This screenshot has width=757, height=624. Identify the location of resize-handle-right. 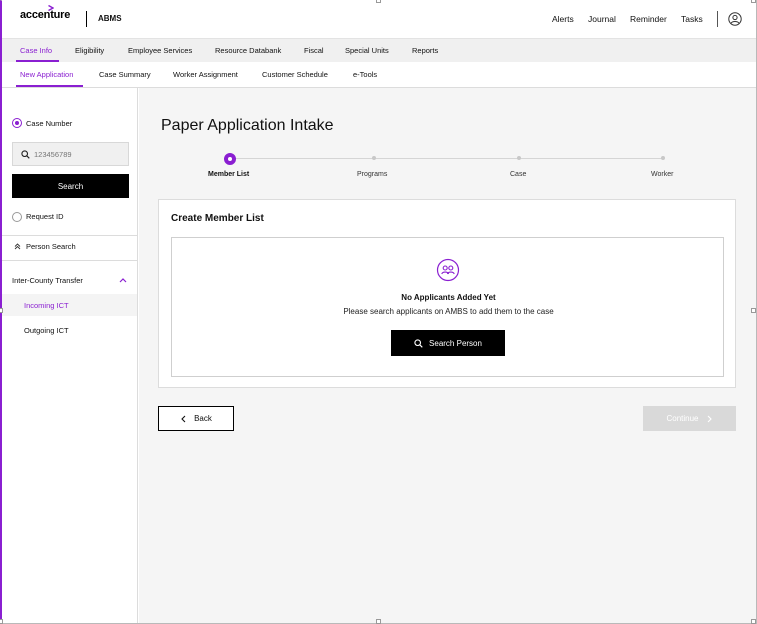
(753, 310).